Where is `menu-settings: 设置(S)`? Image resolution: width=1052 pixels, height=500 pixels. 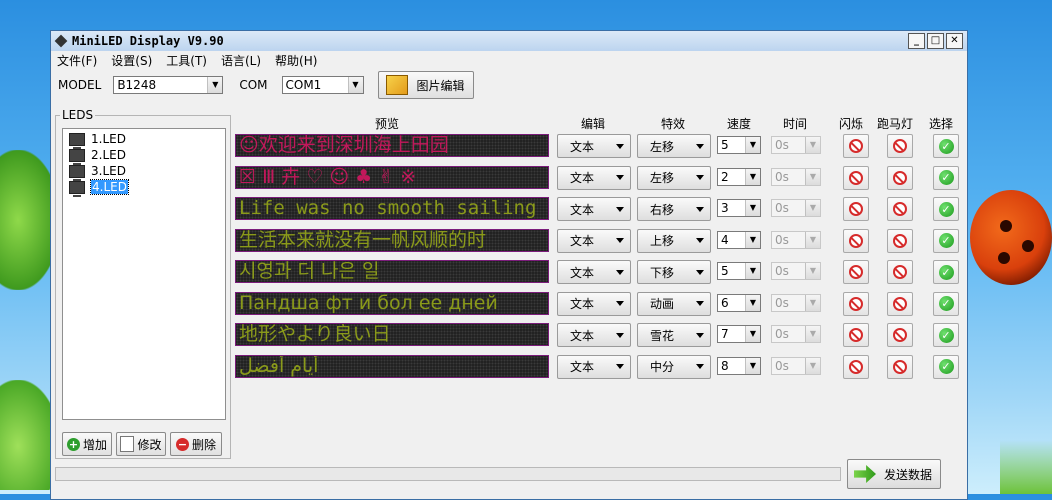 menu-settings: 设置(S) is located at coordinates (131, 60).